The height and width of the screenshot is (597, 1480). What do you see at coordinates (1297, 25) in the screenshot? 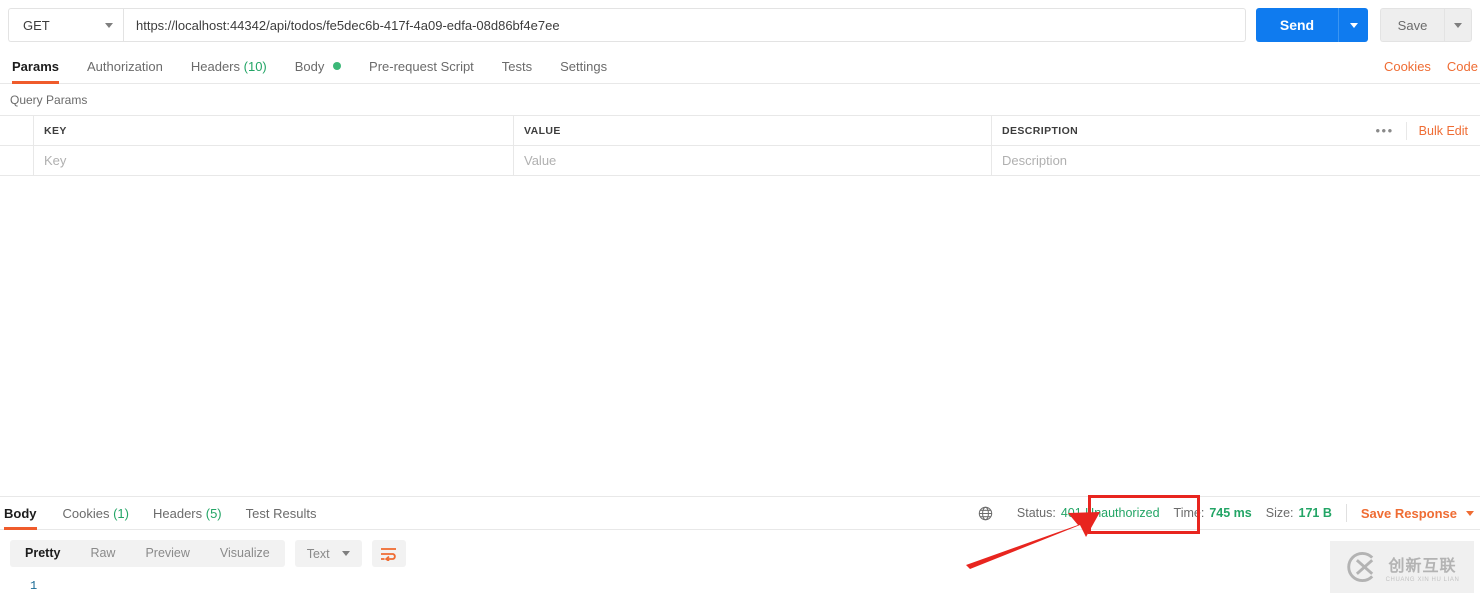
I see `send-button: Send` at bounding box center [1297, 25].